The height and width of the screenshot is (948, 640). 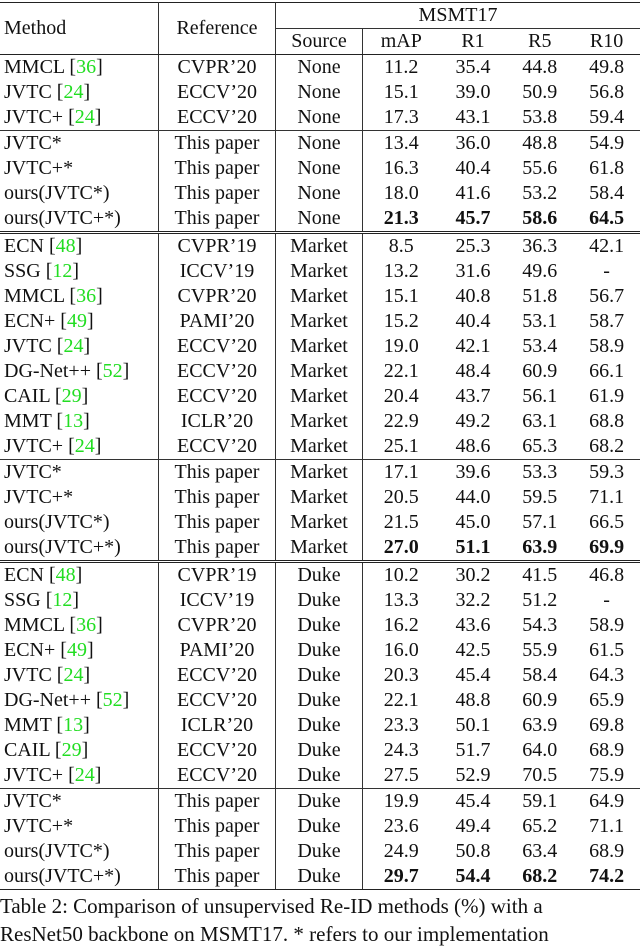 I want to click on method-name: ECN, so click(x=24, y=575).